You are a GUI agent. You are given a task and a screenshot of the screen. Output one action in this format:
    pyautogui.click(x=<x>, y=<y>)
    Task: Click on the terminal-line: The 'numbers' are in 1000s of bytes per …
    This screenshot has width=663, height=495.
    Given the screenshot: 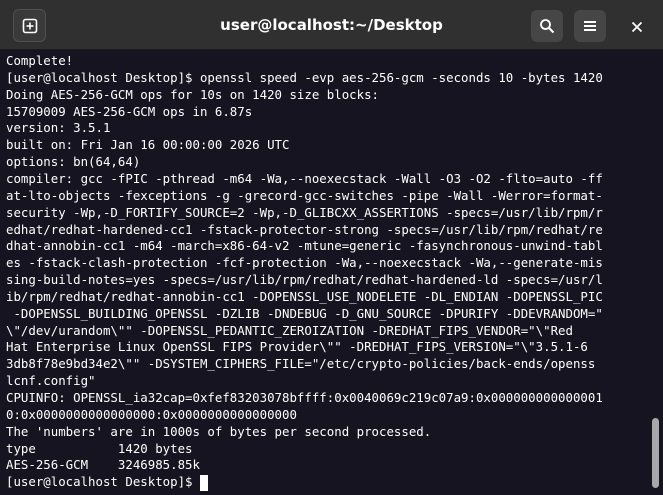 What is the action you would take?
    pyautogui.click(x=219, y=431)
    